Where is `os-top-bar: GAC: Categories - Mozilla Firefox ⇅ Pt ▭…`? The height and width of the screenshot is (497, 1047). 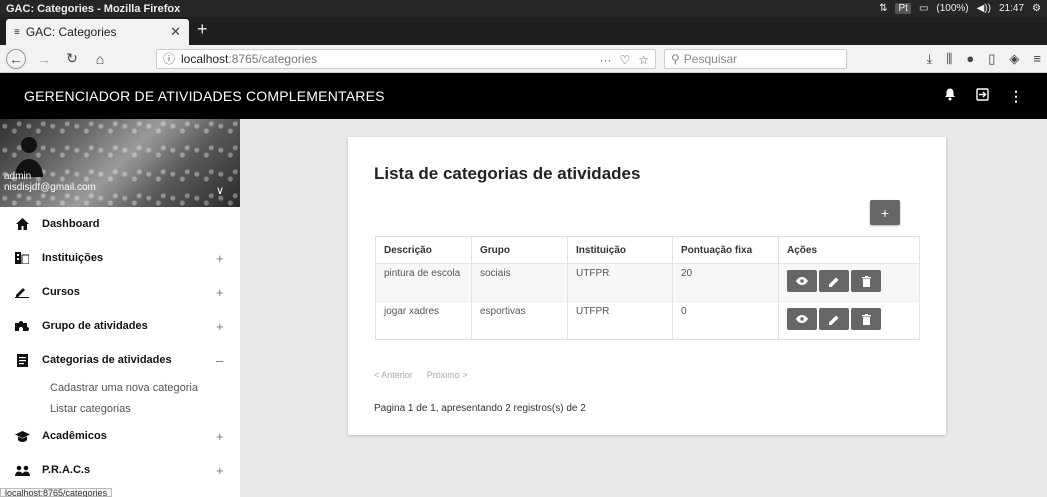 os-top-bar: GAC: Categories - Mozilla Firefox ⇅ Pt ▭… is located at coordinates (523, 8).